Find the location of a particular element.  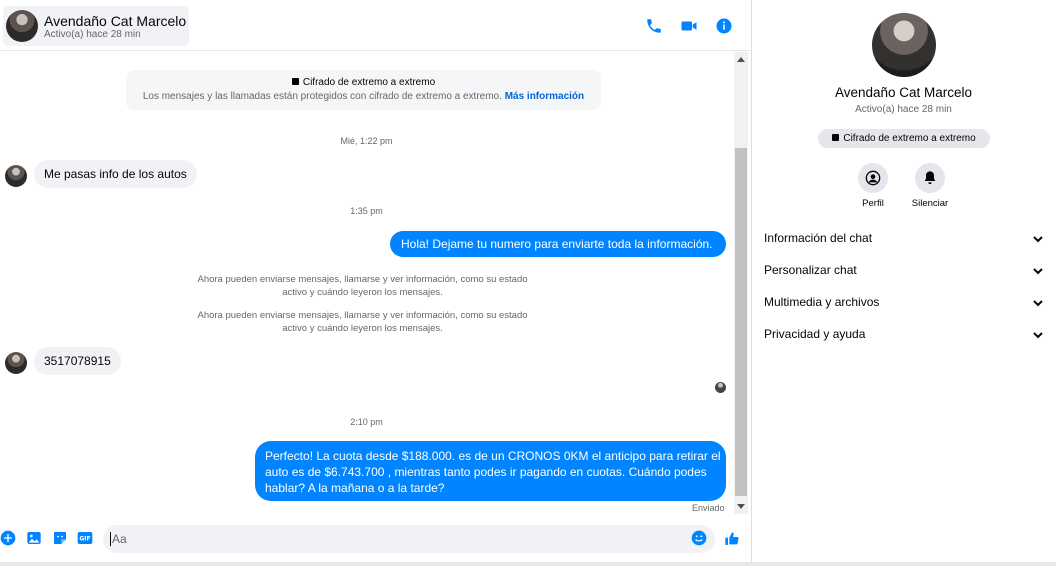

composer: GIF is located at coordinates (375, 540).